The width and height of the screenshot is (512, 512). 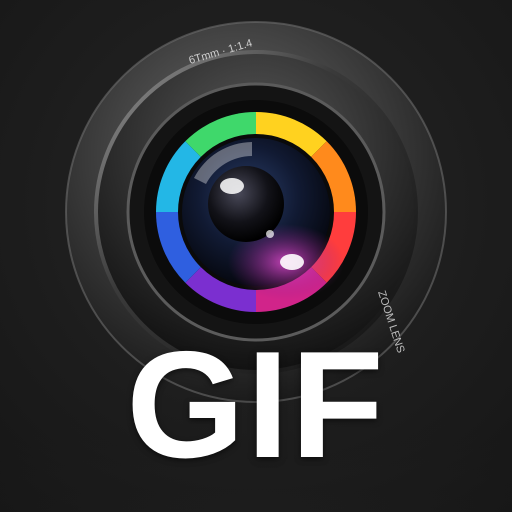 What do you see at coordinates (246, 204) in the screenshot?
I see `lens-pupil` at bounding box center [246, 204].